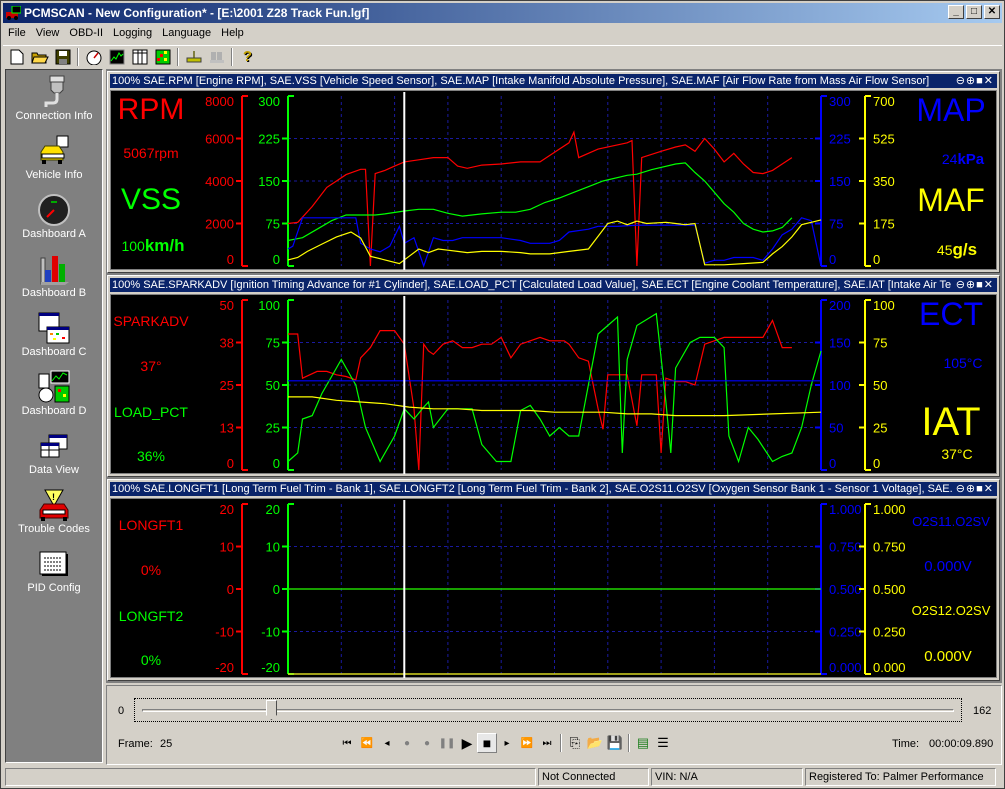 The width and height of the screenshot is (1005, 789). Describe the element at coordinates (962, 363) in the screenshot. I see `gauge-value: 105°C` at that location.